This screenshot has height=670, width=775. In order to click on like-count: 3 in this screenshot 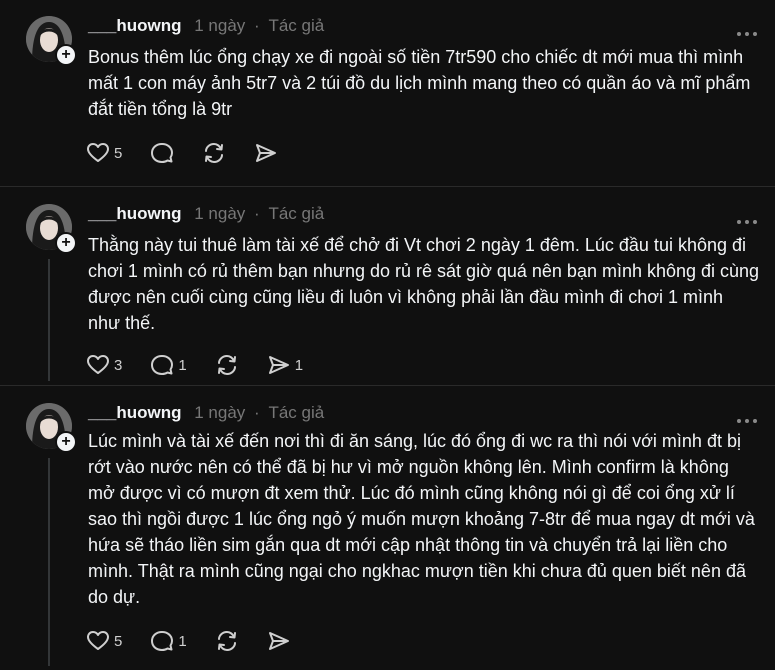, I will do `click(118, 365)`.